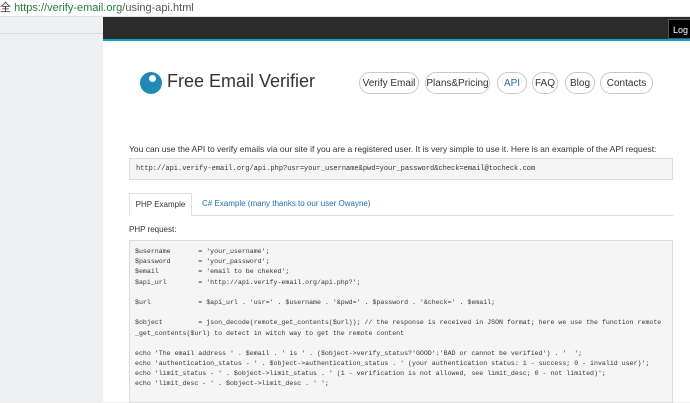 This screenshot has width=690, height=403. Describe the element at coordinates (202, 262) in the screenshot. I see `code-line: $password = 'your_password';` at that location.